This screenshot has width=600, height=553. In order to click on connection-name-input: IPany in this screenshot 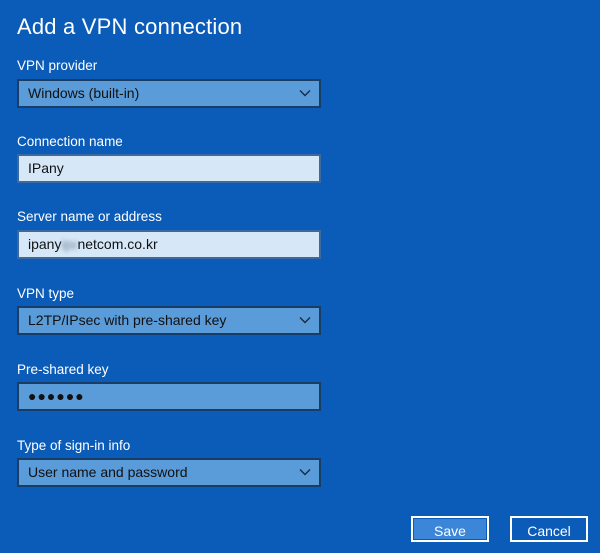, I will do `click(169, 168)`.